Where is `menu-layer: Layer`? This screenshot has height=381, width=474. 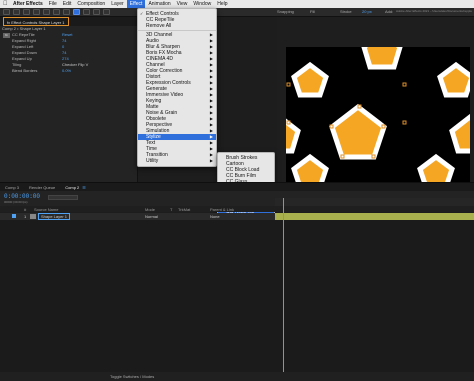 menu-layer: Layer is located at coordinates (117, 4).